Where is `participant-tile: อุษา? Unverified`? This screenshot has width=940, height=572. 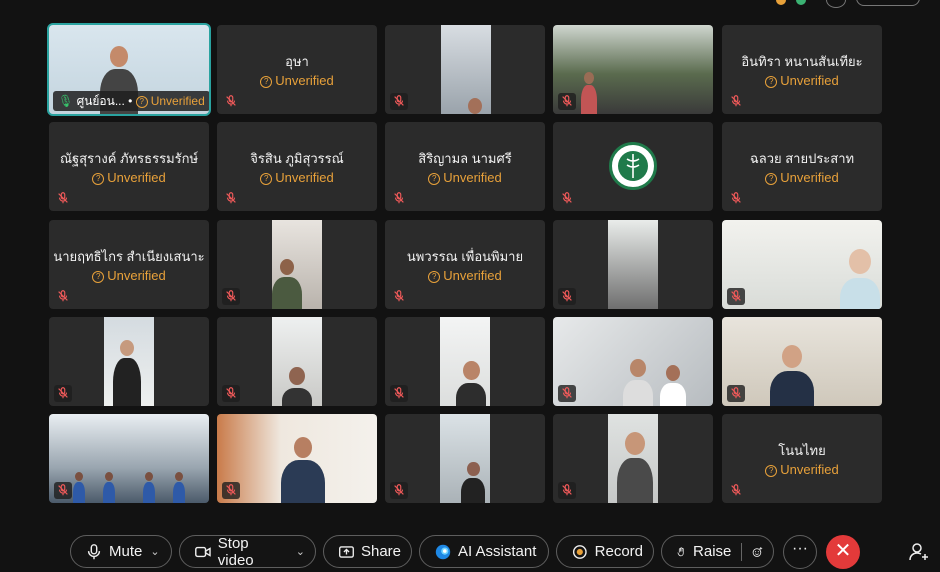
participant-tile: อุษา? Unverified is located at coordinates (297, 69).